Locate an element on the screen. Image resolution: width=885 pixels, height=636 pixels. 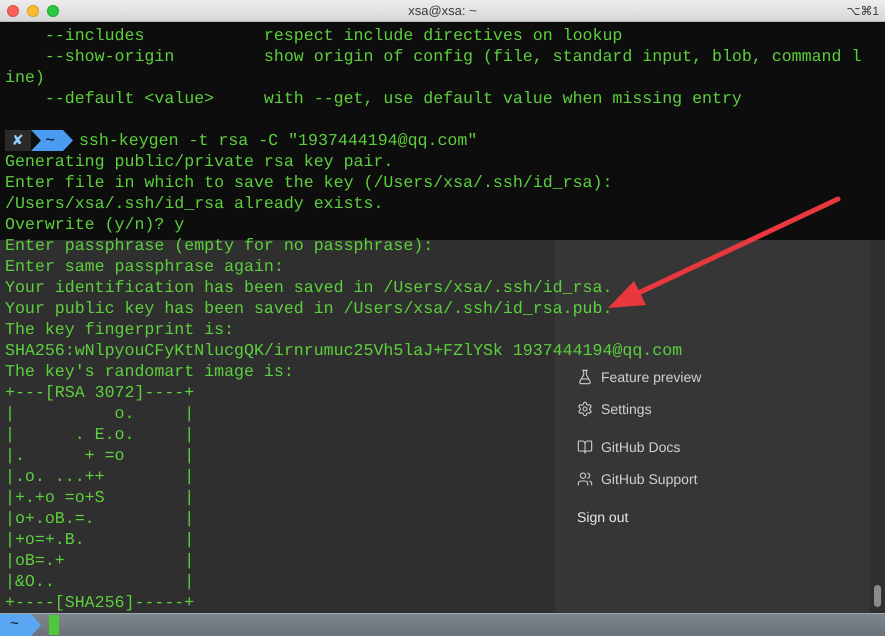
settings-icon is located at coordinates (585, 409).